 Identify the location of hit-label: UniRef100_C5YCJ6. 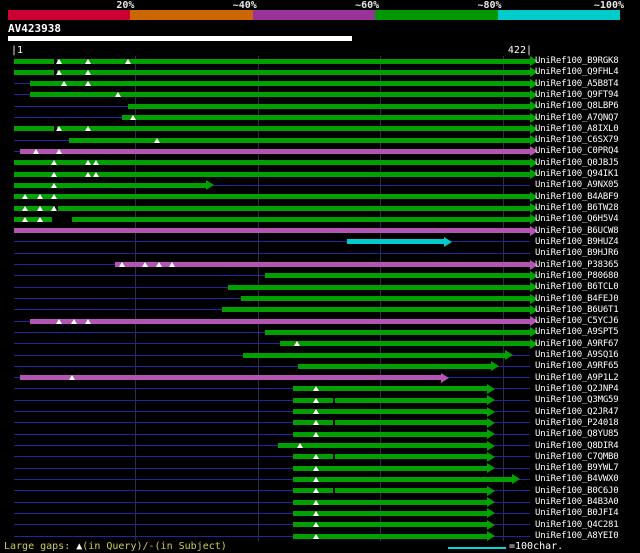
(577, 321).